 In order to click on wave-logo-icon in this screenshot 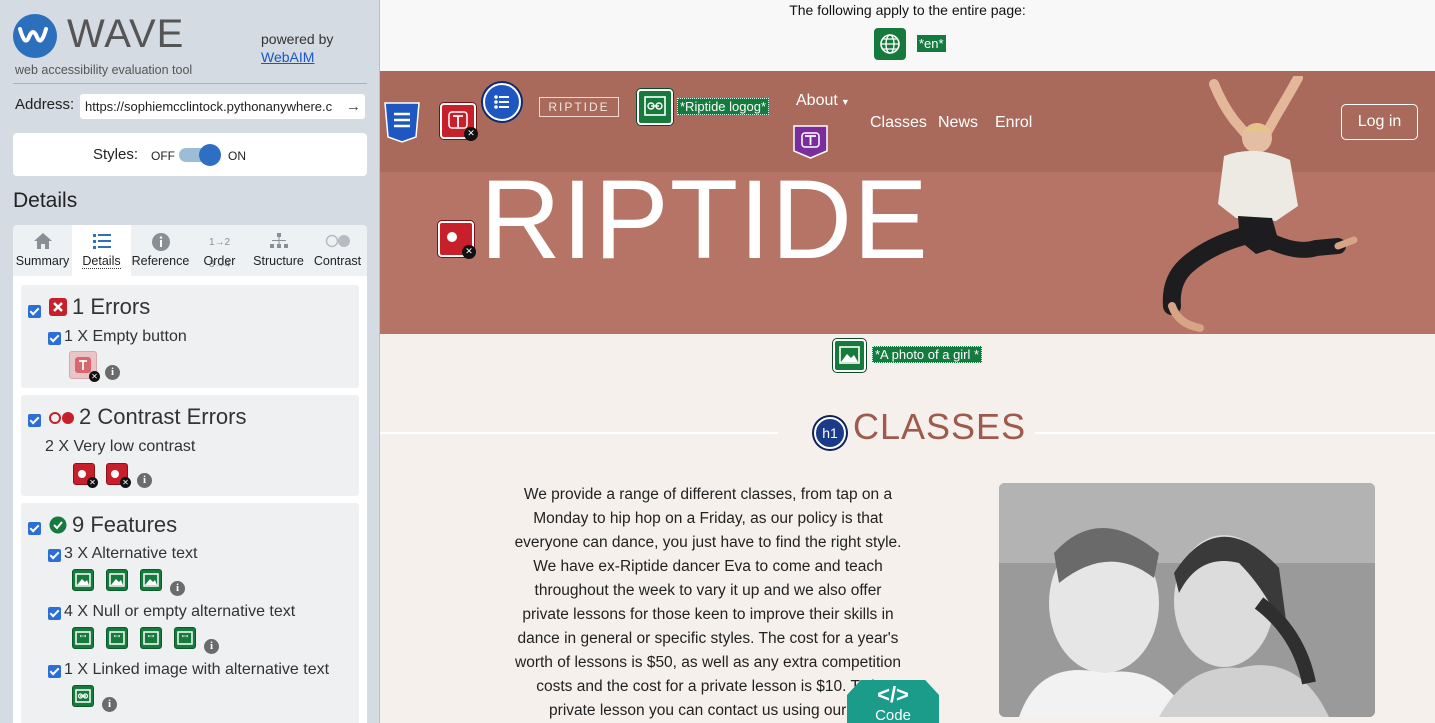, I will do `click(35, 36)`.